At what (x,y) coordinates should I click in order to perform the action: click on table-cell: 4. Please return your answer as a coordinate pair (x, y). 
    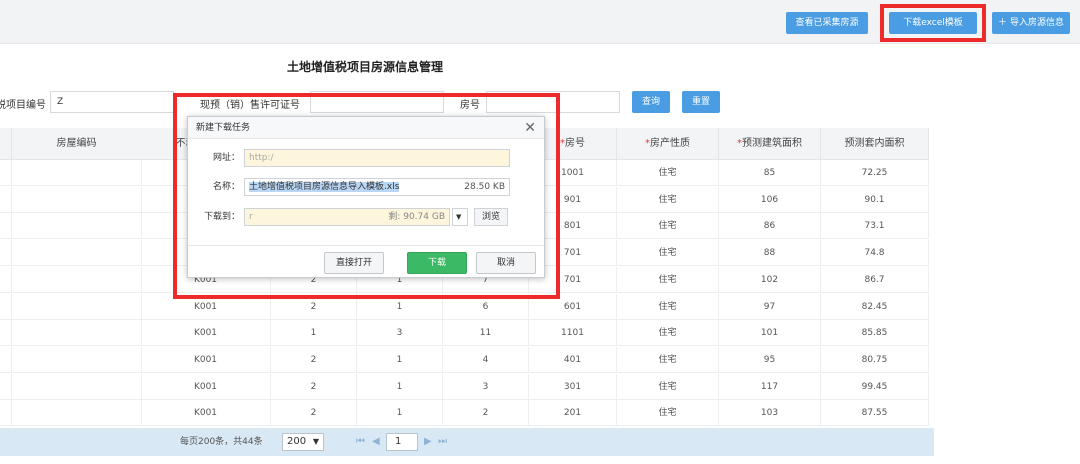
    Looking at the image, I should click on (486, 359).